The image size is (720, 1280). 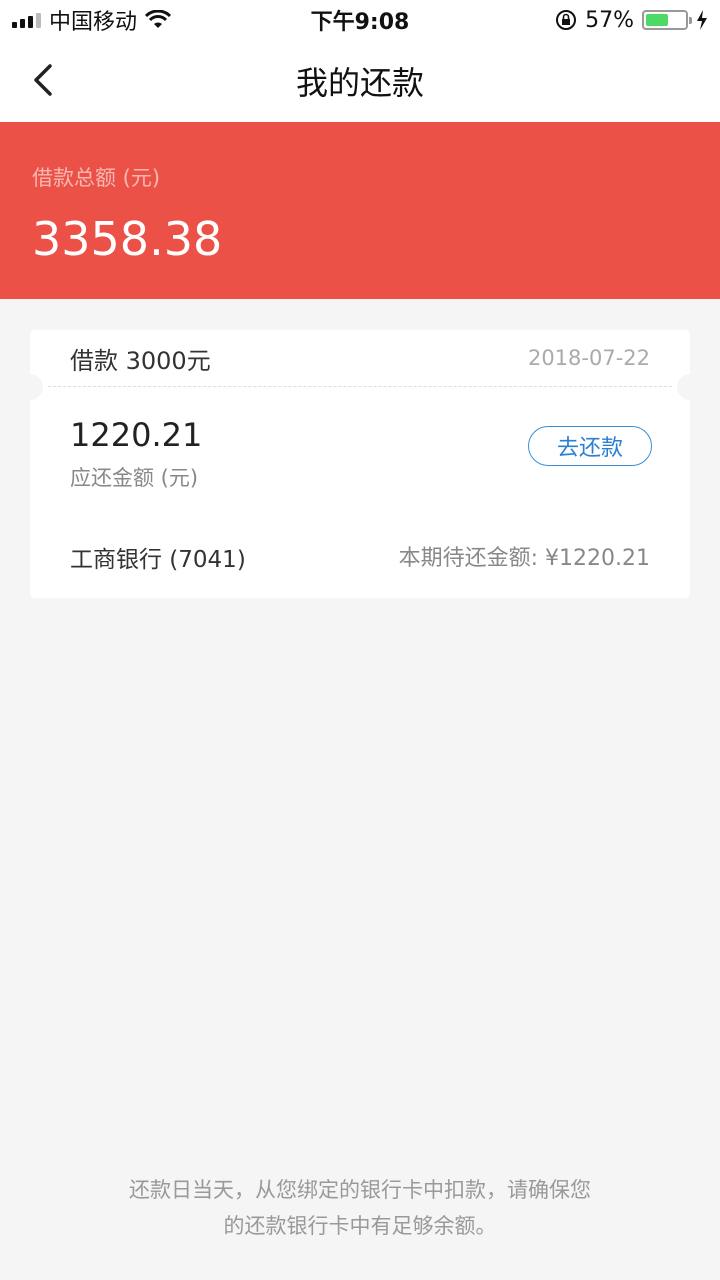 What do you see at coordinates (136, 435) in the screenshot?
I see `due-amount: 1220.21` at bounding box center [136, 435].